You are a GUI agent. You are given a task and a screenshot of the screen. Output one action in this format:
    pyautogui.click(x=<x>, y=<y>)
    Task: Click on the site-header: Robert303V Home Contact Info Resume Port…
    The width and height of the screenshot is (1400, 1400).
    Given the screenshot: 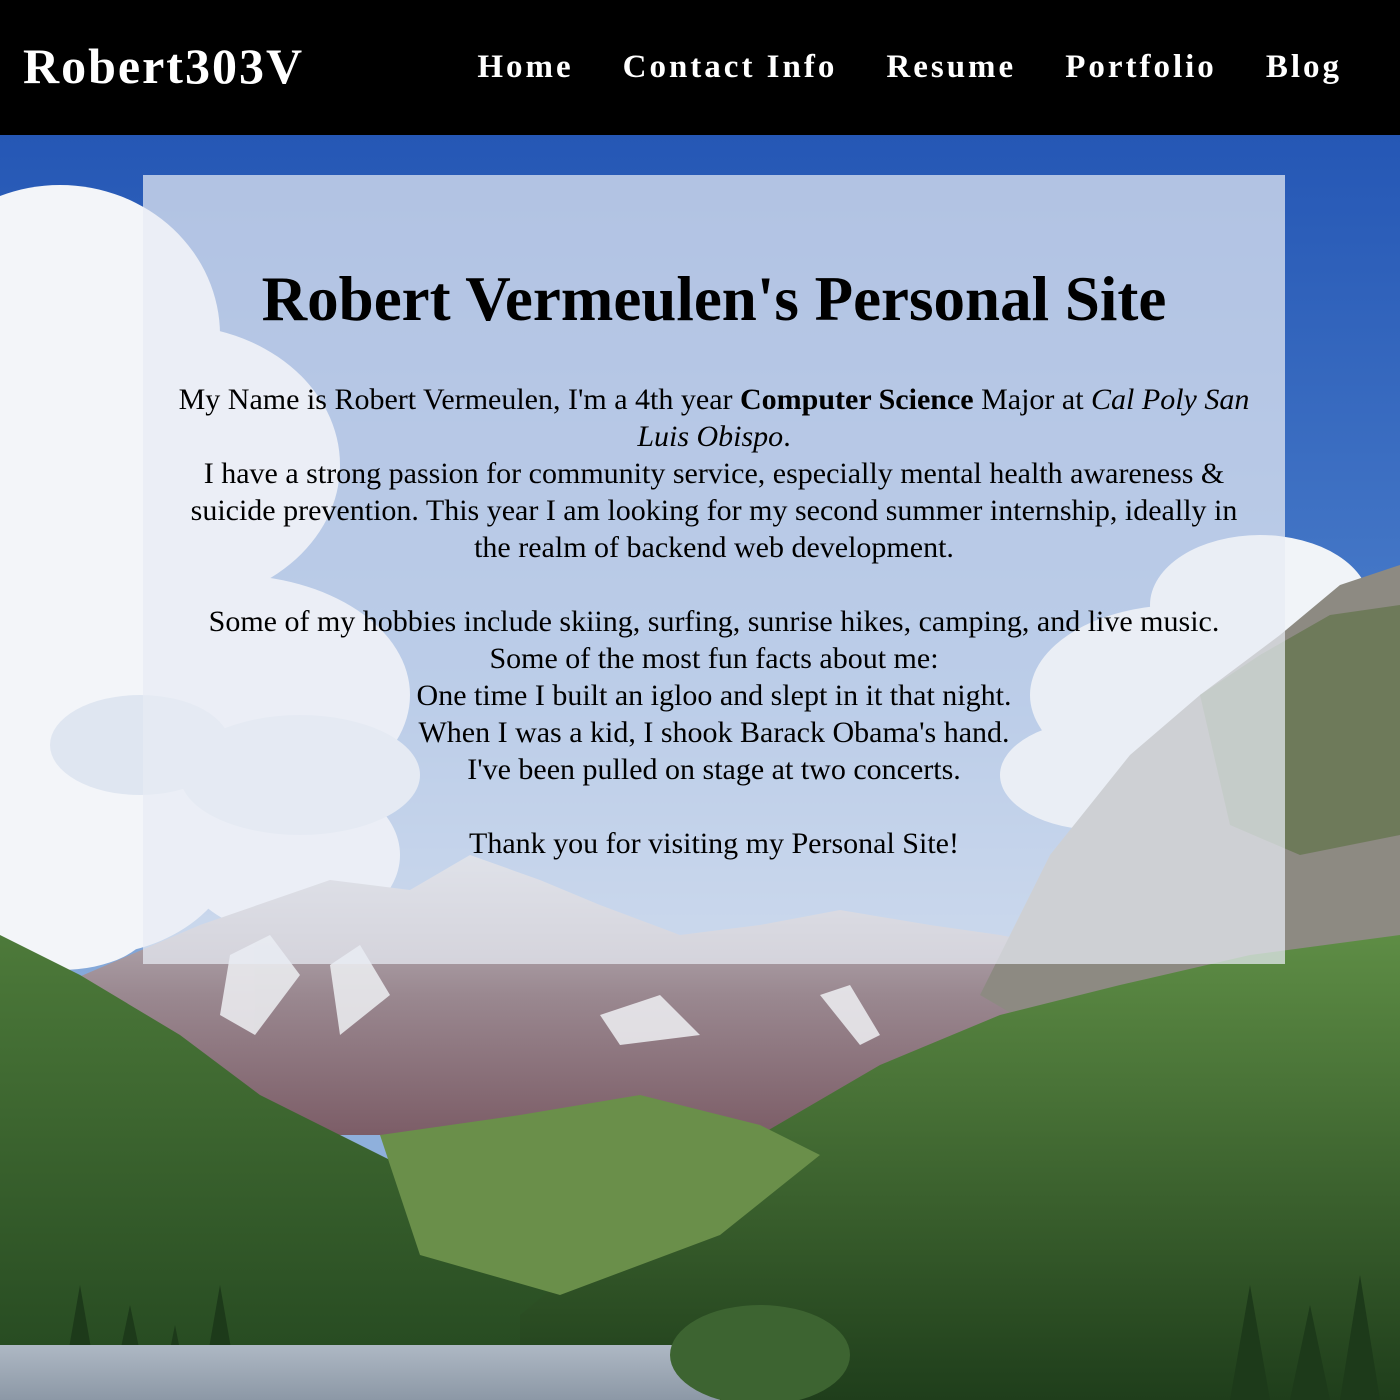 What is the action you would take?
    pyautogui.click(x=700, y=67)
    